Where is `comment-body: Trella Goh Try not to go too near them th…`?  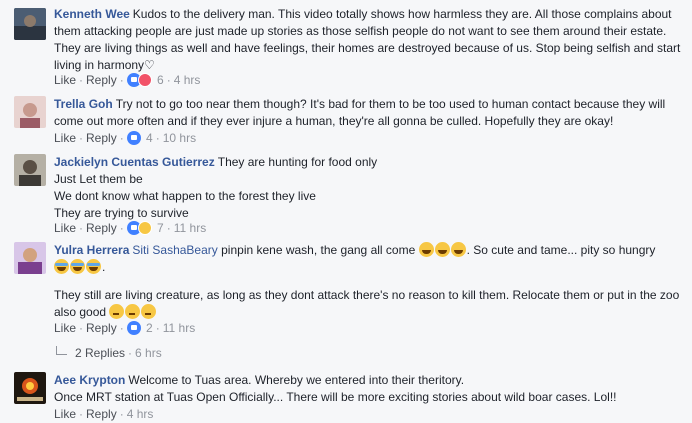 comment-body: Trella Goh Try not to go too near them th… is located at coordinates (369, 113).